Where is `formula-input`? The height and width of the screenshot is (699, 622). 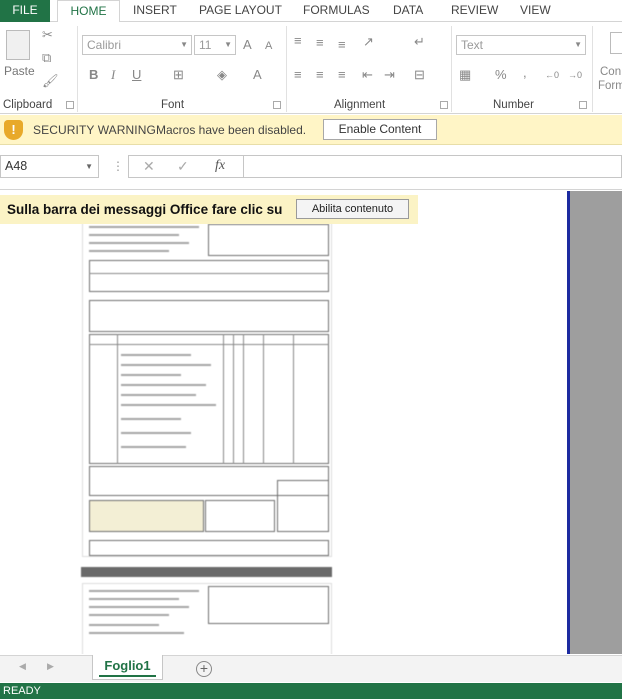 formula-input is located at coordinates (432, 166).